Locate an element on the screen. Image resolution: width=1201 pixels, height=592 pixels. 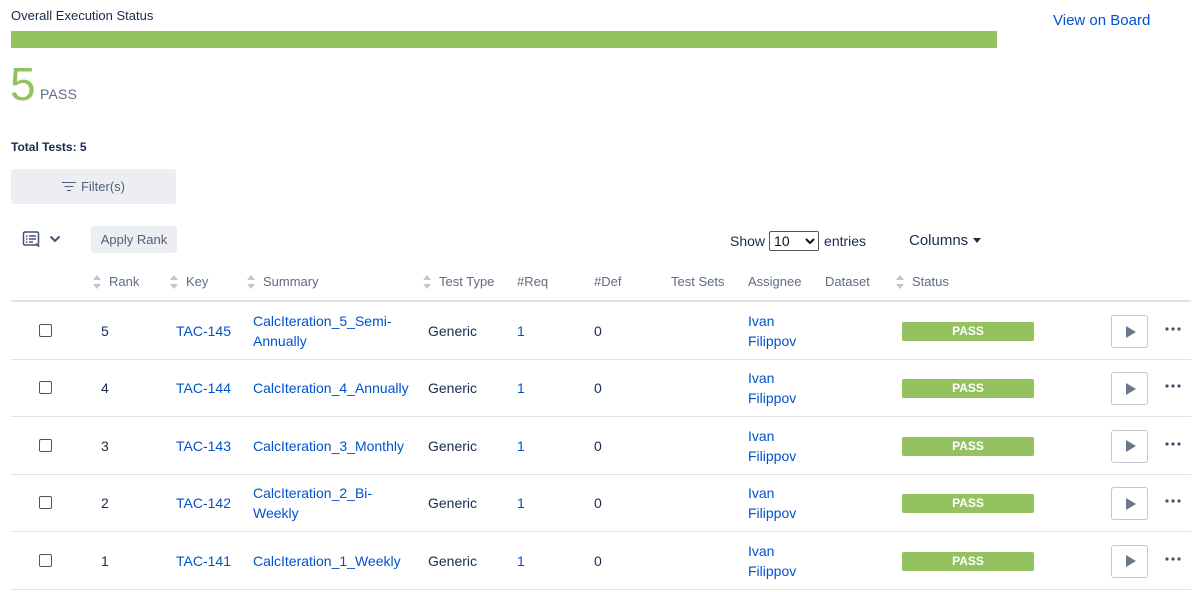
show-label: Show is located at coordinates (748, 241).